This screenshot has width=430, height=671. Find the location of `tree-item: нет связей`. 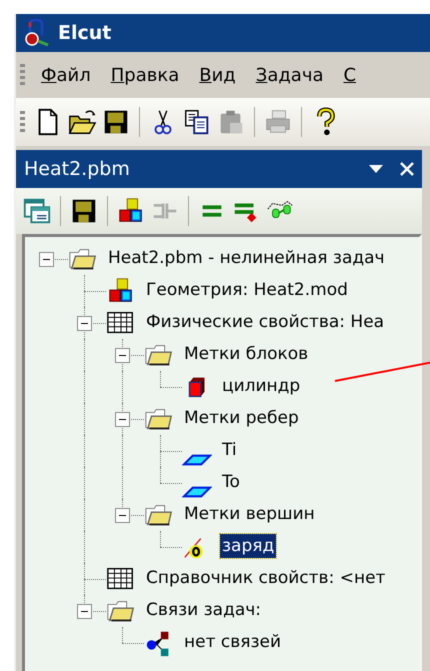

tree-item: нет связей is located at coordinates (233, 642).